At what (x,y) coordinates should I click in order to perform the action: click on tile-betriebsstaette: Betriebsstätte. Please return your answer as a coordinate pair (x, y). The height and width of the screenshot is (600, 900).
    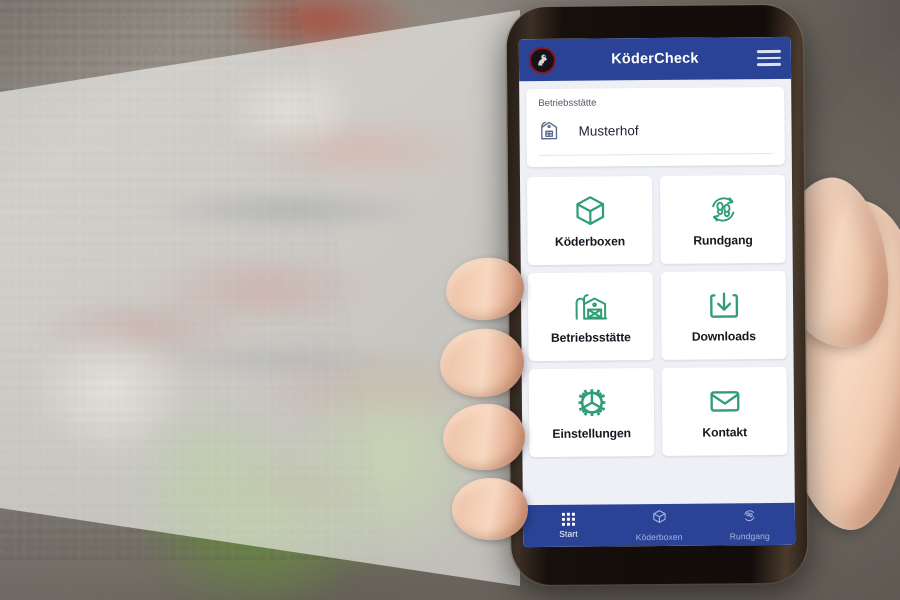
    Looking at the image, I should click on (590, 317).